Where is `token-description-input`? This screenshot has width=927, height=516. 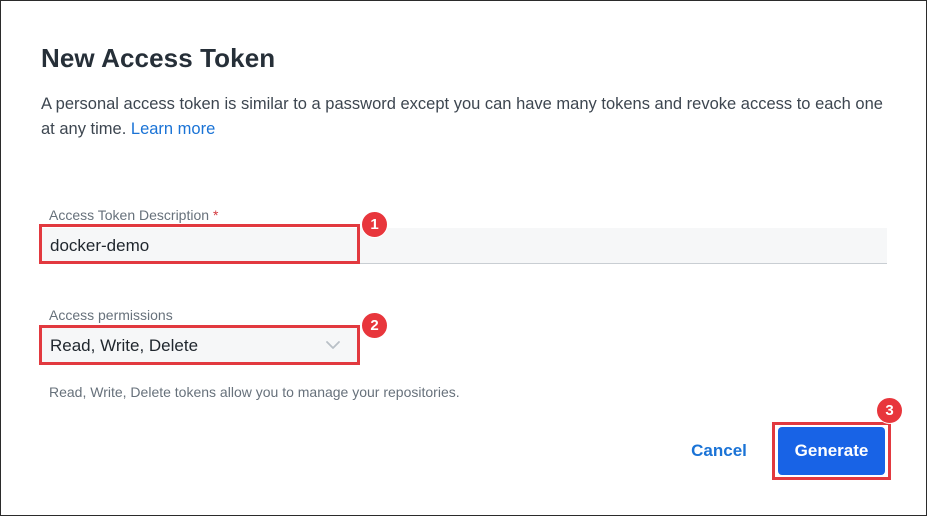
token-description-input is located at coordinates (464, 245).